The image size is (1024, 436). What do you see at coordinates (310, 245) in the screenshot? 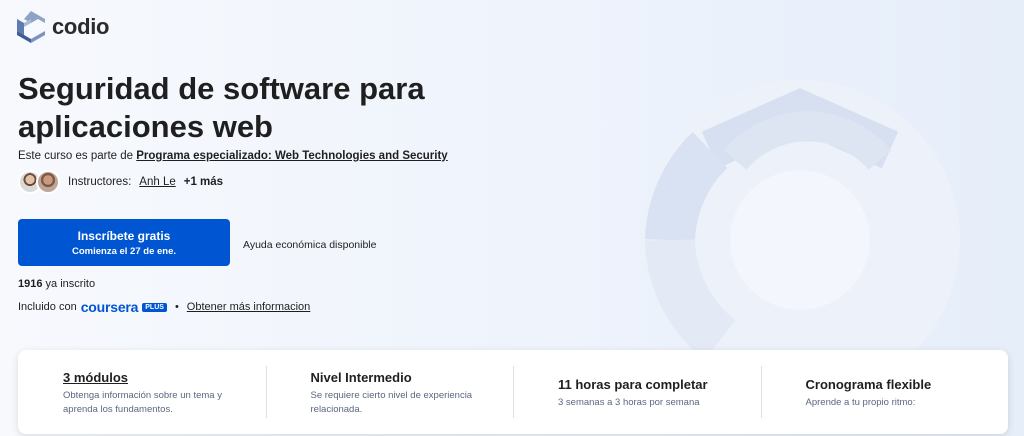
I see `financial-aid-text: Ayuda económica disponible` at bounding box center [310, 245].